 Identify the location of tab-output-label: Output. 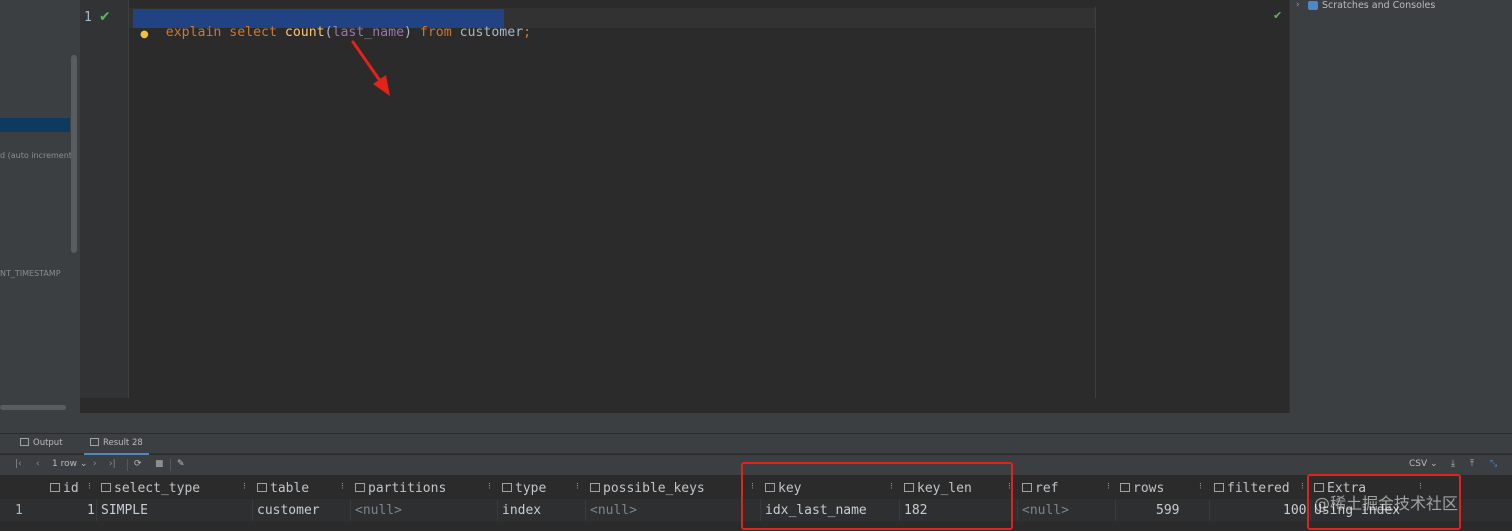
(48, 443).